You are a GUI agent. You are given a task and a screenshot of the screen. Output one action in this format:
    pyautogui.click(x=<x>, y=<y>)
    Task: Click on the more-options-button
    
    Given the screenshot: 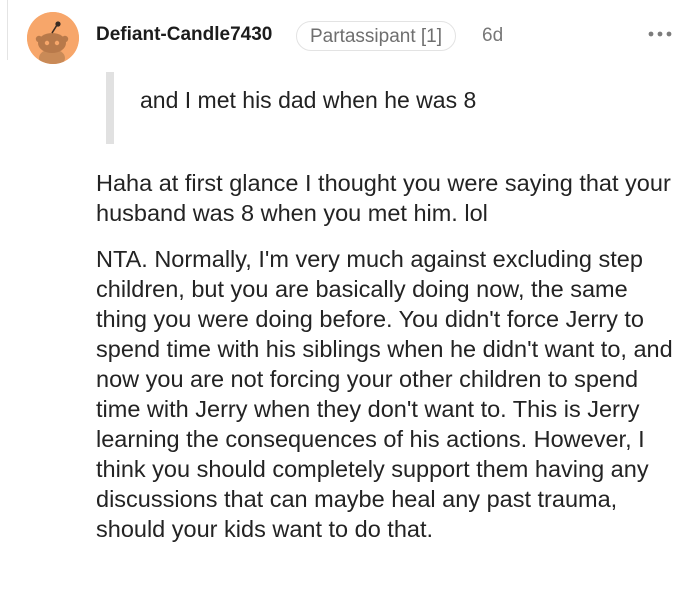 What is the action you would take?
    pyautogui.click(x=660, y=34)
    